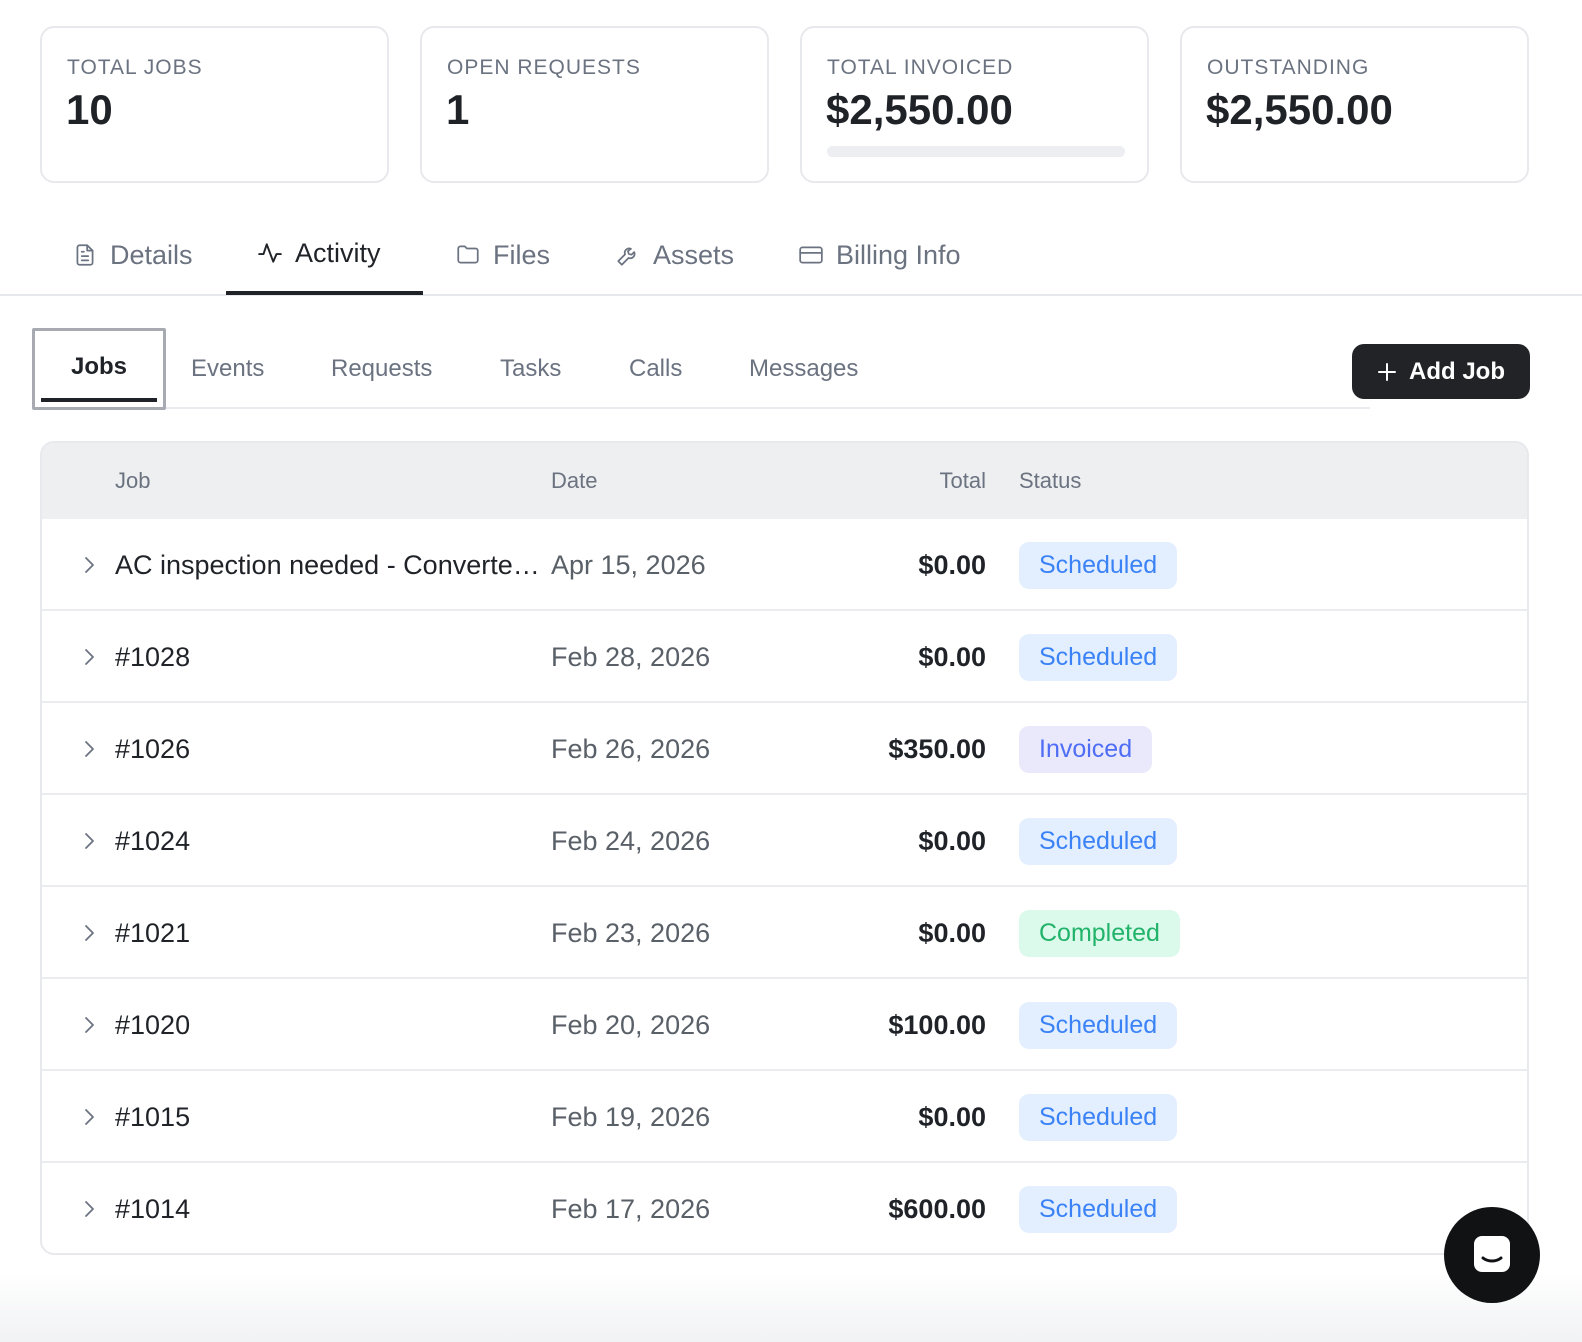 Image resolution: width=1582 pixels, height=1342 pixels. Describe the element at coordinates (332, 1025) in the screenshot. I see `job-cell: #1020` at that location.